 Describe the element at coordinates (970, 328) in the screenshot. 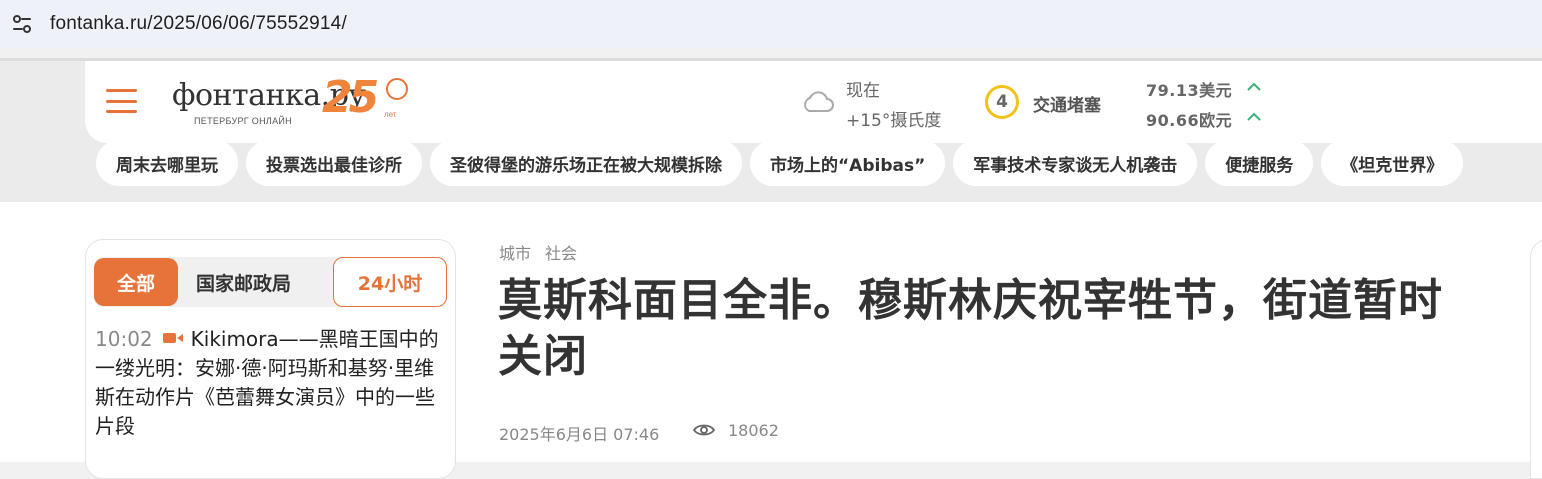

I see `article-title: 莫斯科面目全非。穆斯林庆祝宰牲节，街道暂时关闭` at that location.